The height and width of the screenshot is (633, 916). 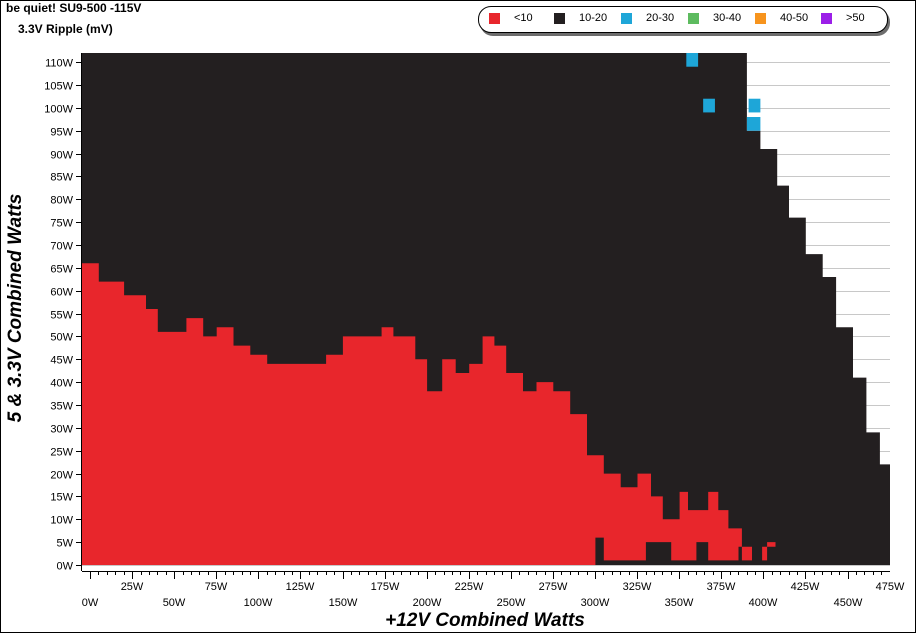 What do you see at coordinates (848, 603) in the screenshot?
I see `x-tick-label-18: 450W` at bounding box center [848, 603].